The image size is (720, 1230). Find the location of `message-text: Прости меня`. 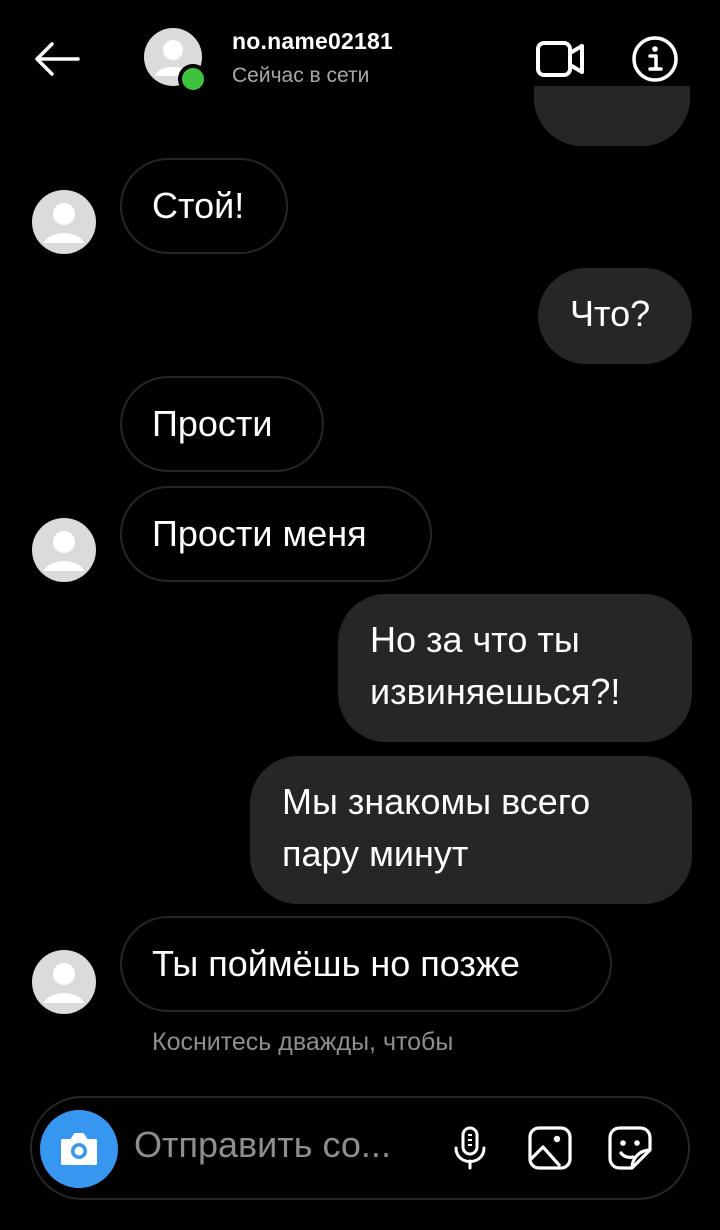

message-text: Прости меня is located at coordinates (259, 533).